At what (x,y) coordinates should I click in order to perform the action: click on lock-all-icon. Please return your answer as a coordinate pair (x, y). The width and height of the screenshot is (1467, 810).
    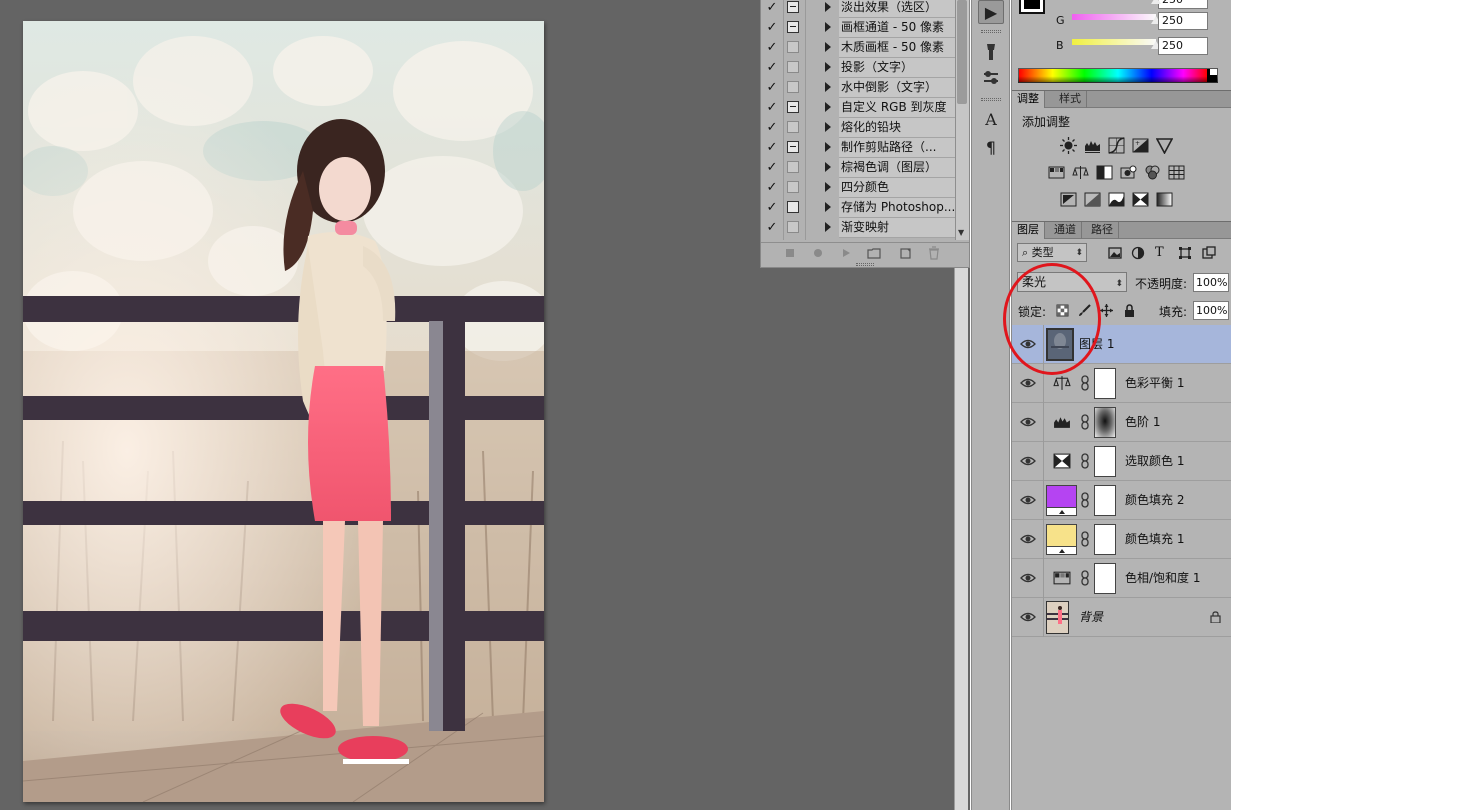
    Looking at the image, I should click on (1129, 310).